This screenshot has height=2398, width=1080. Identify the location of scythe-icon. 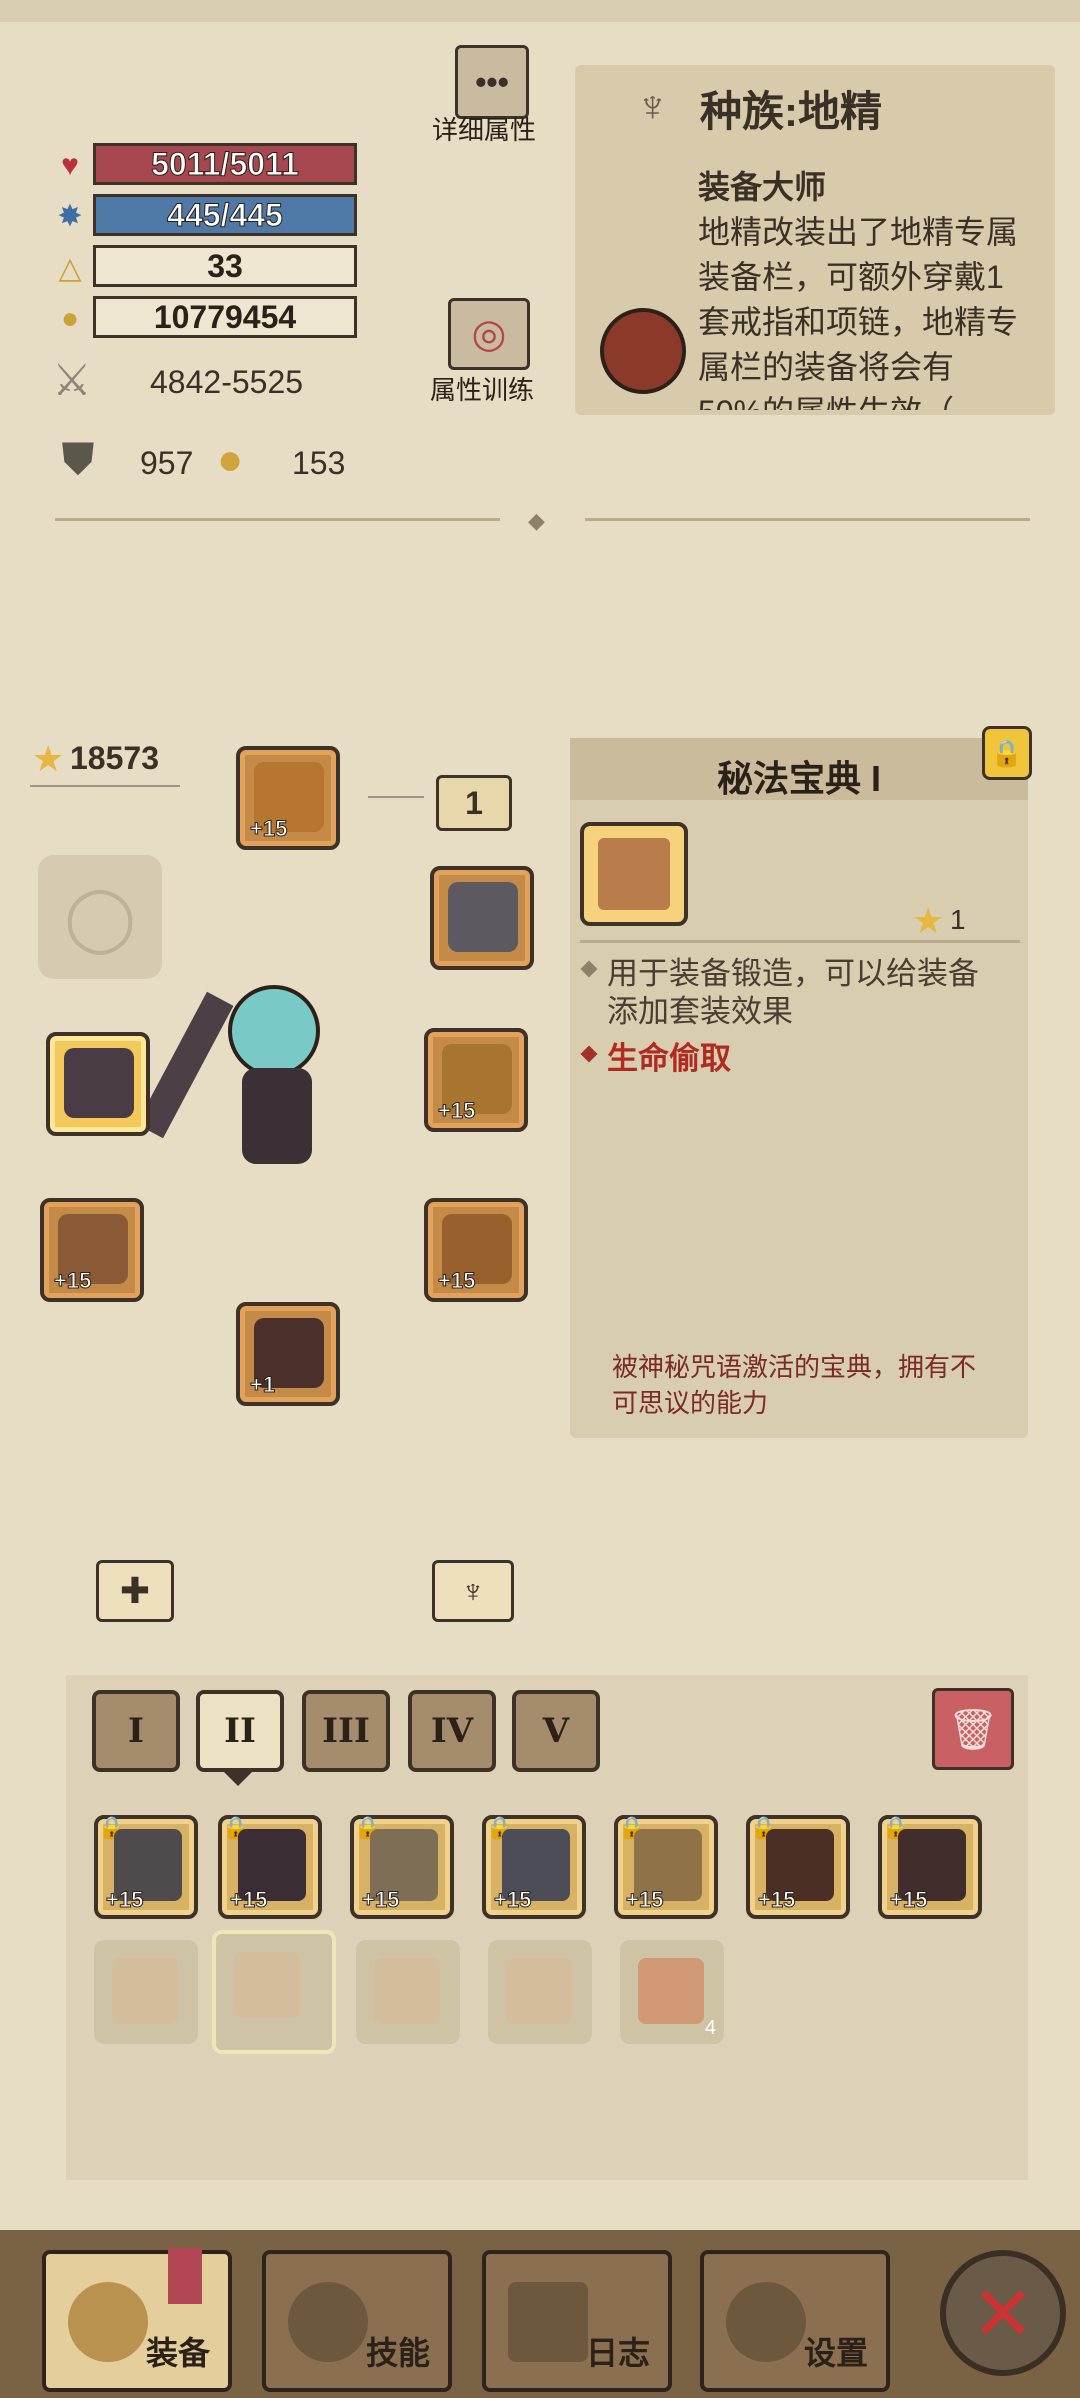
(99, 1083).